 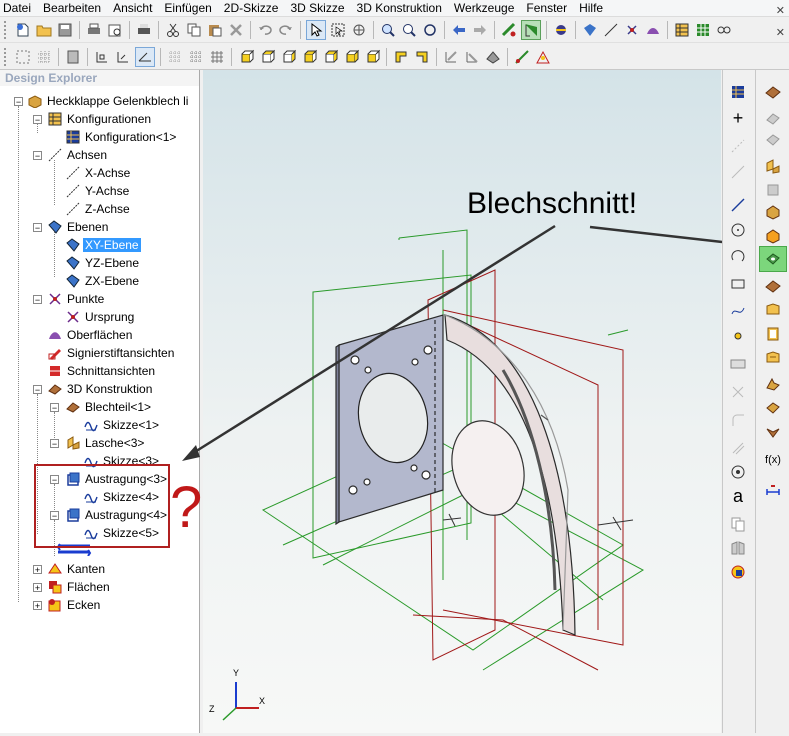 What do you see at coordinates (738, 146) in the screenshot?
I see `dashed-line-icon` at bounding box center [738, 146].